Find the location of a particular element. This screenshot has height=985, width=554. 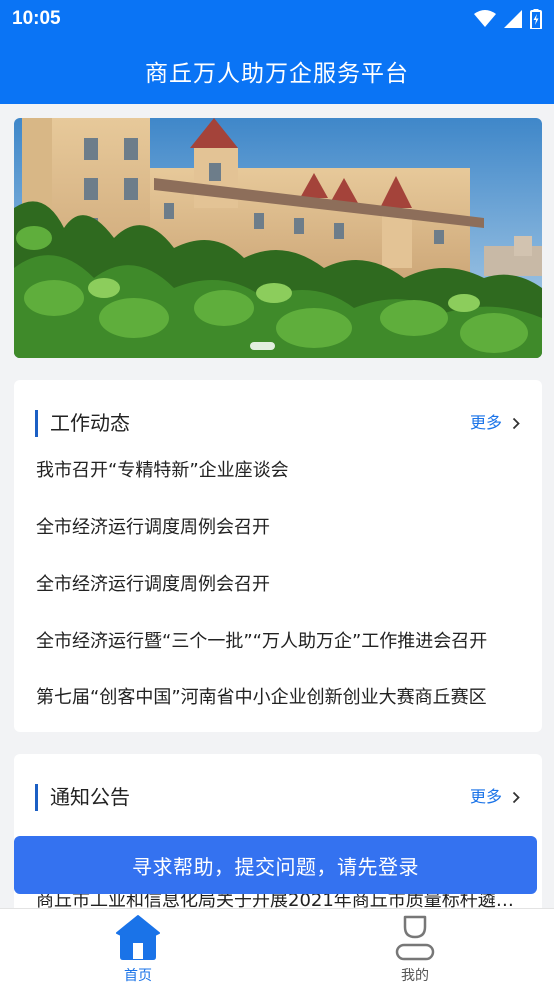

notices-title: 通知公告 is located at coordinates (90, 797).